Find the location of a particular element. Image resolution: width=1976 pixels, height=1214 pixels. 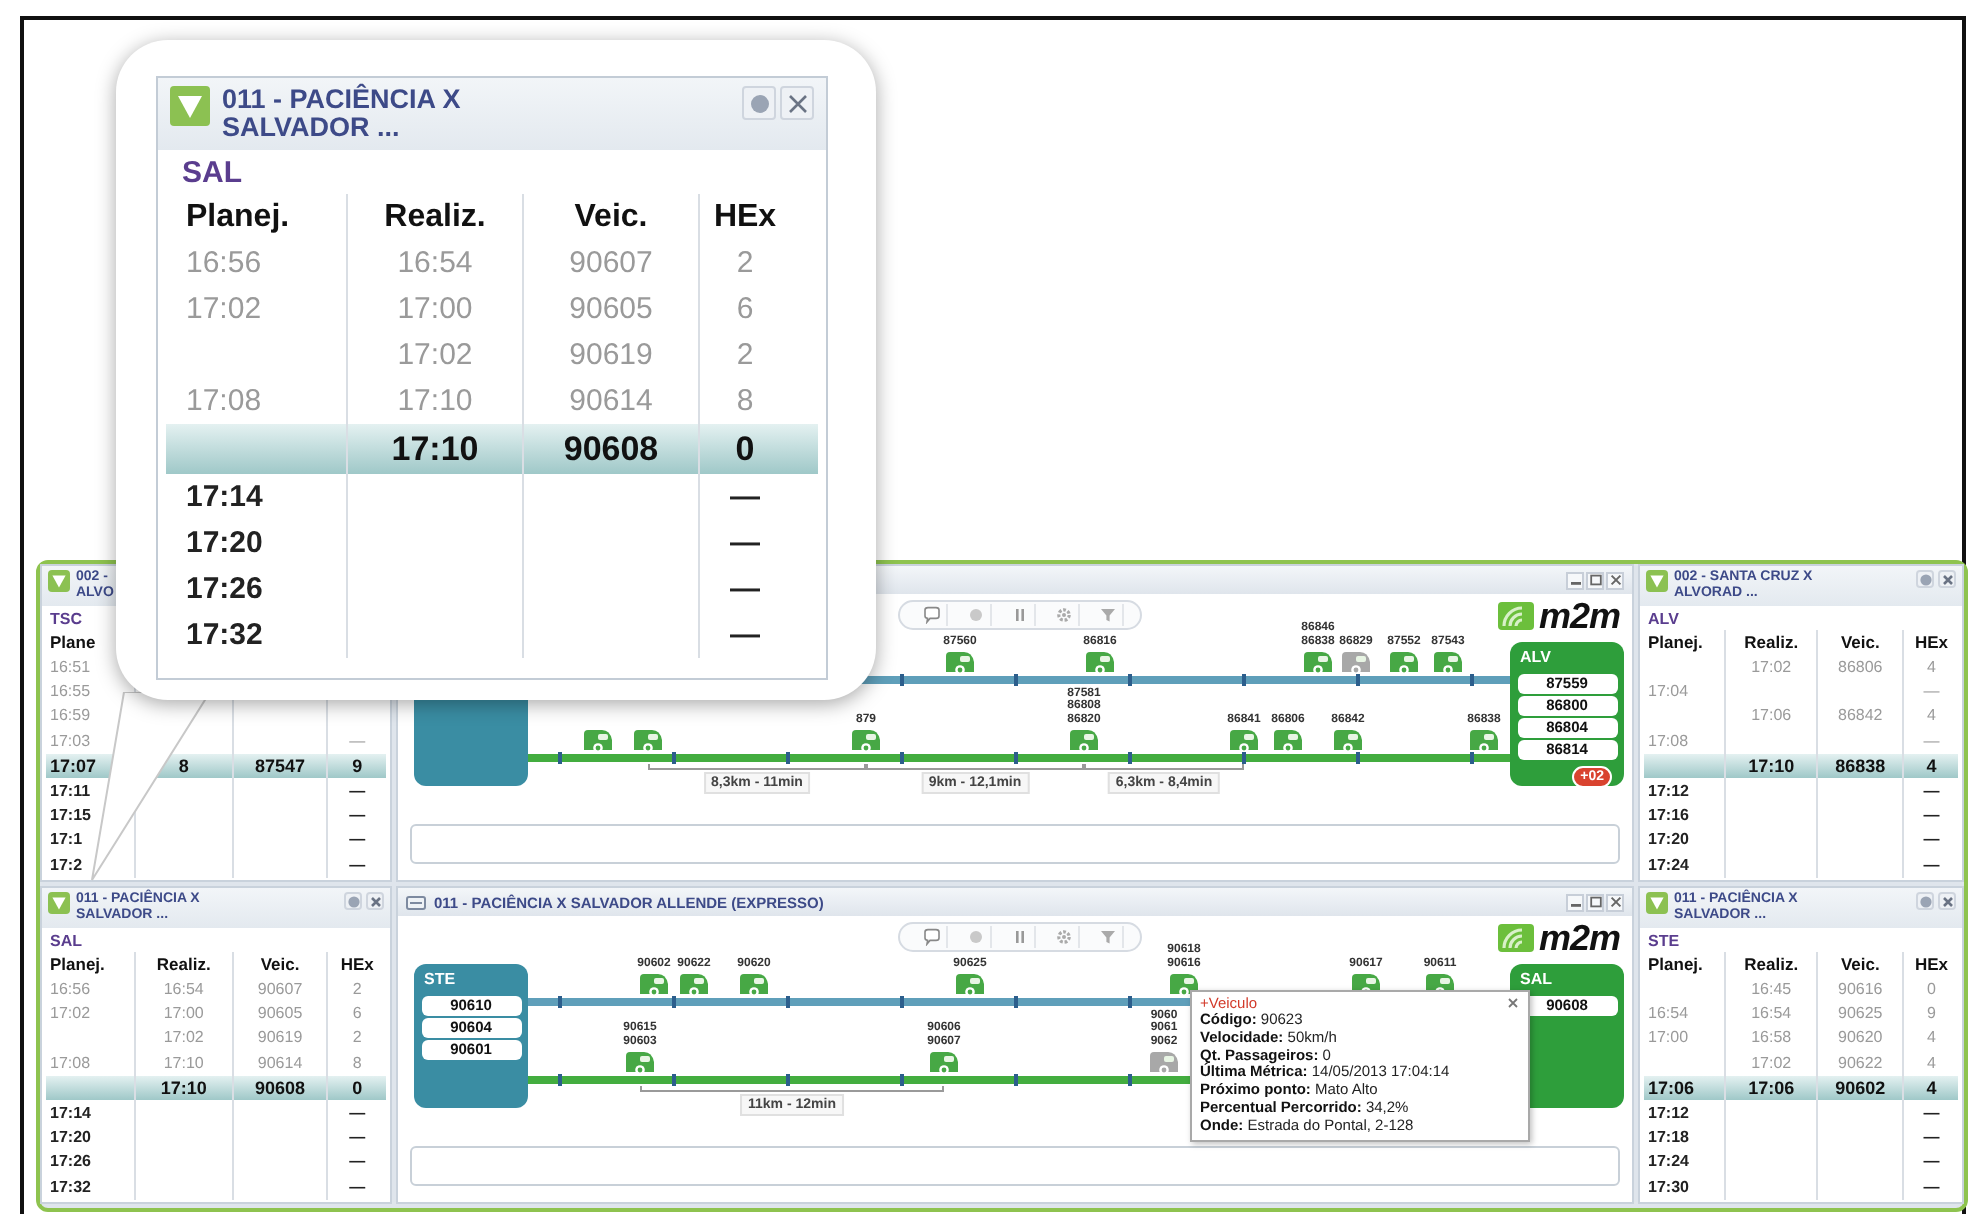

table-cell-text: 17:20 is located at coordinates (224, 543).